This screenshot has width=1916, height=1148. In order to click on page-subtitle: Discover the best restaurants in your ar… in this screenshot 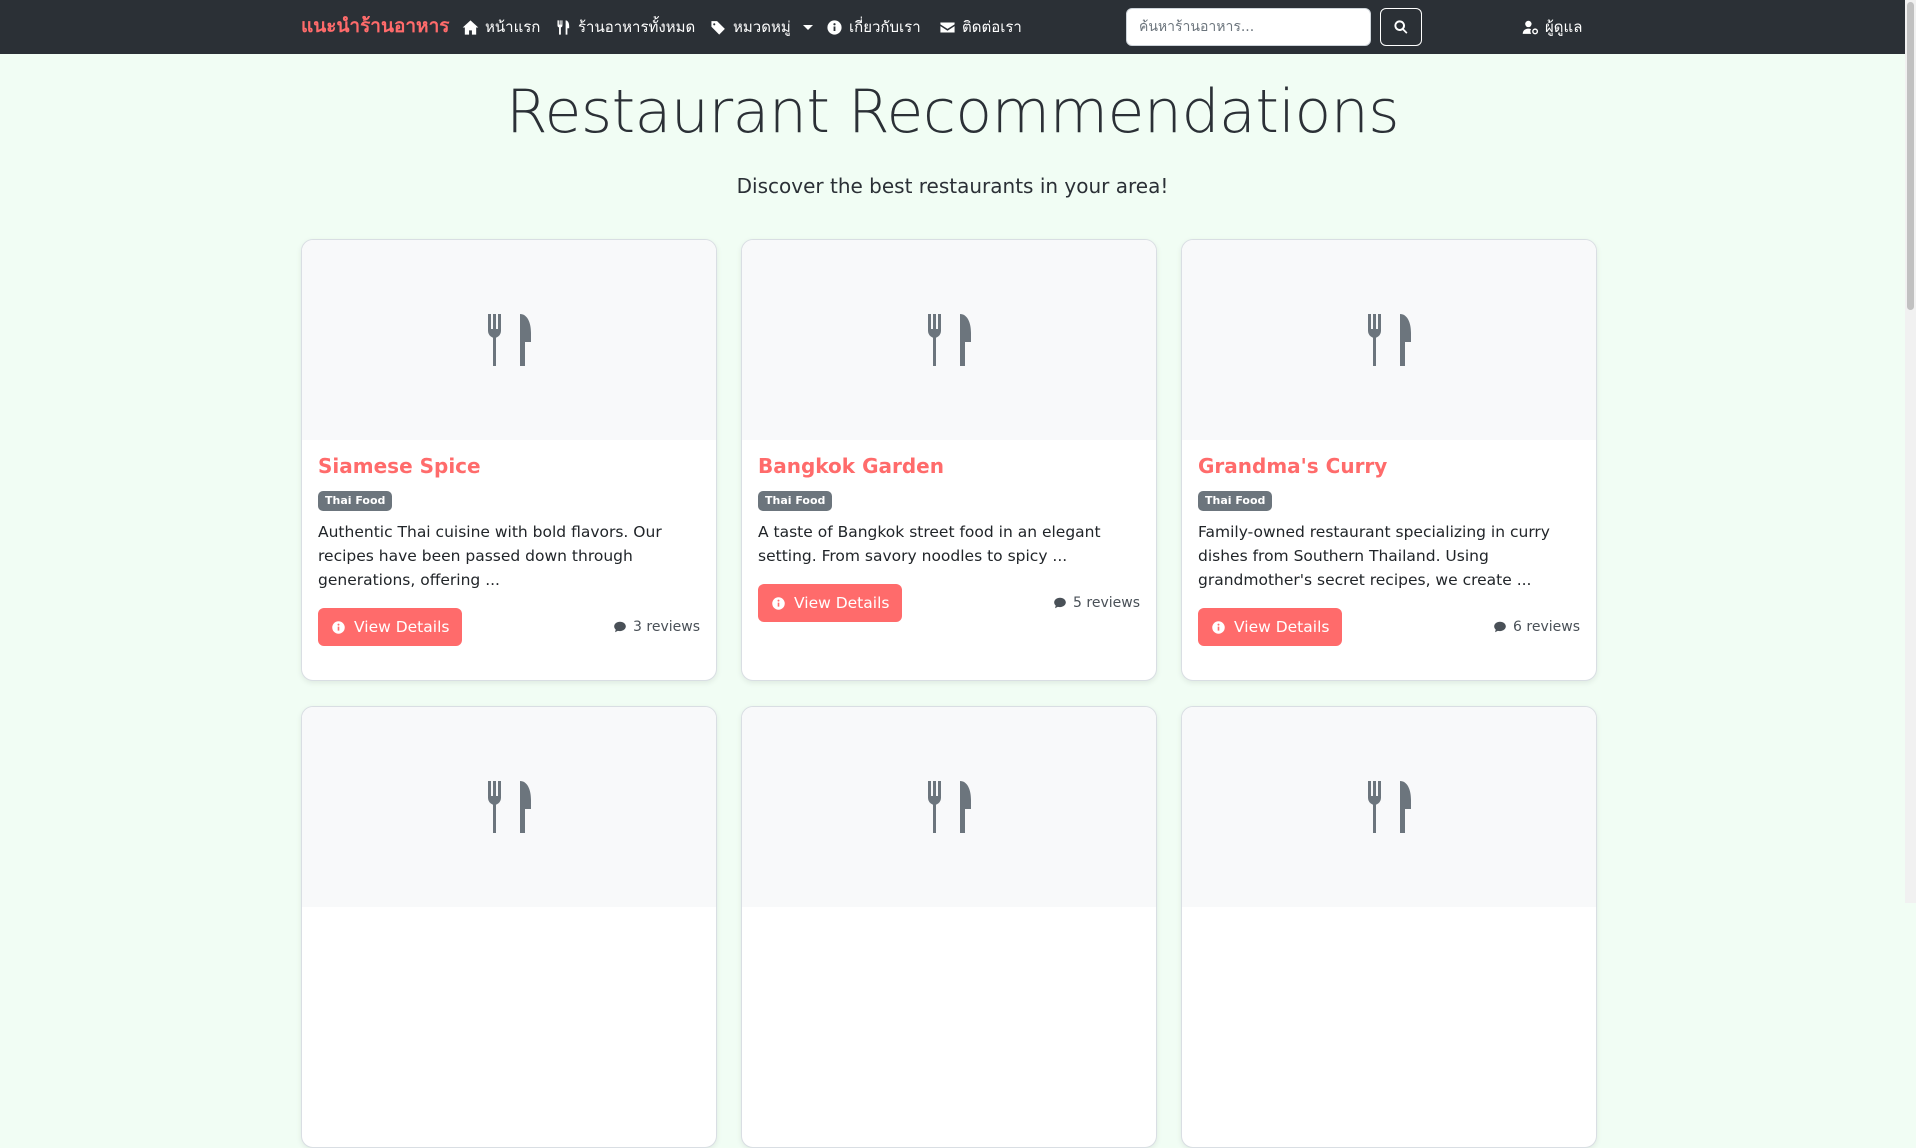, I will do `click(952, 186)`.